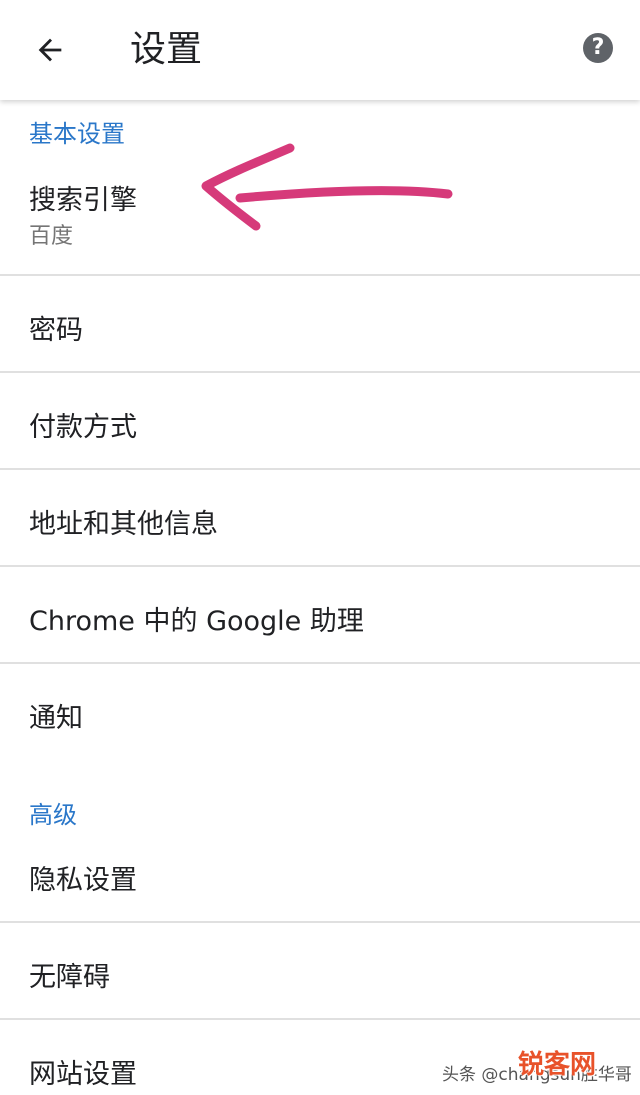  I want to click on app-bar: 设置 ?, so click(320, 50).